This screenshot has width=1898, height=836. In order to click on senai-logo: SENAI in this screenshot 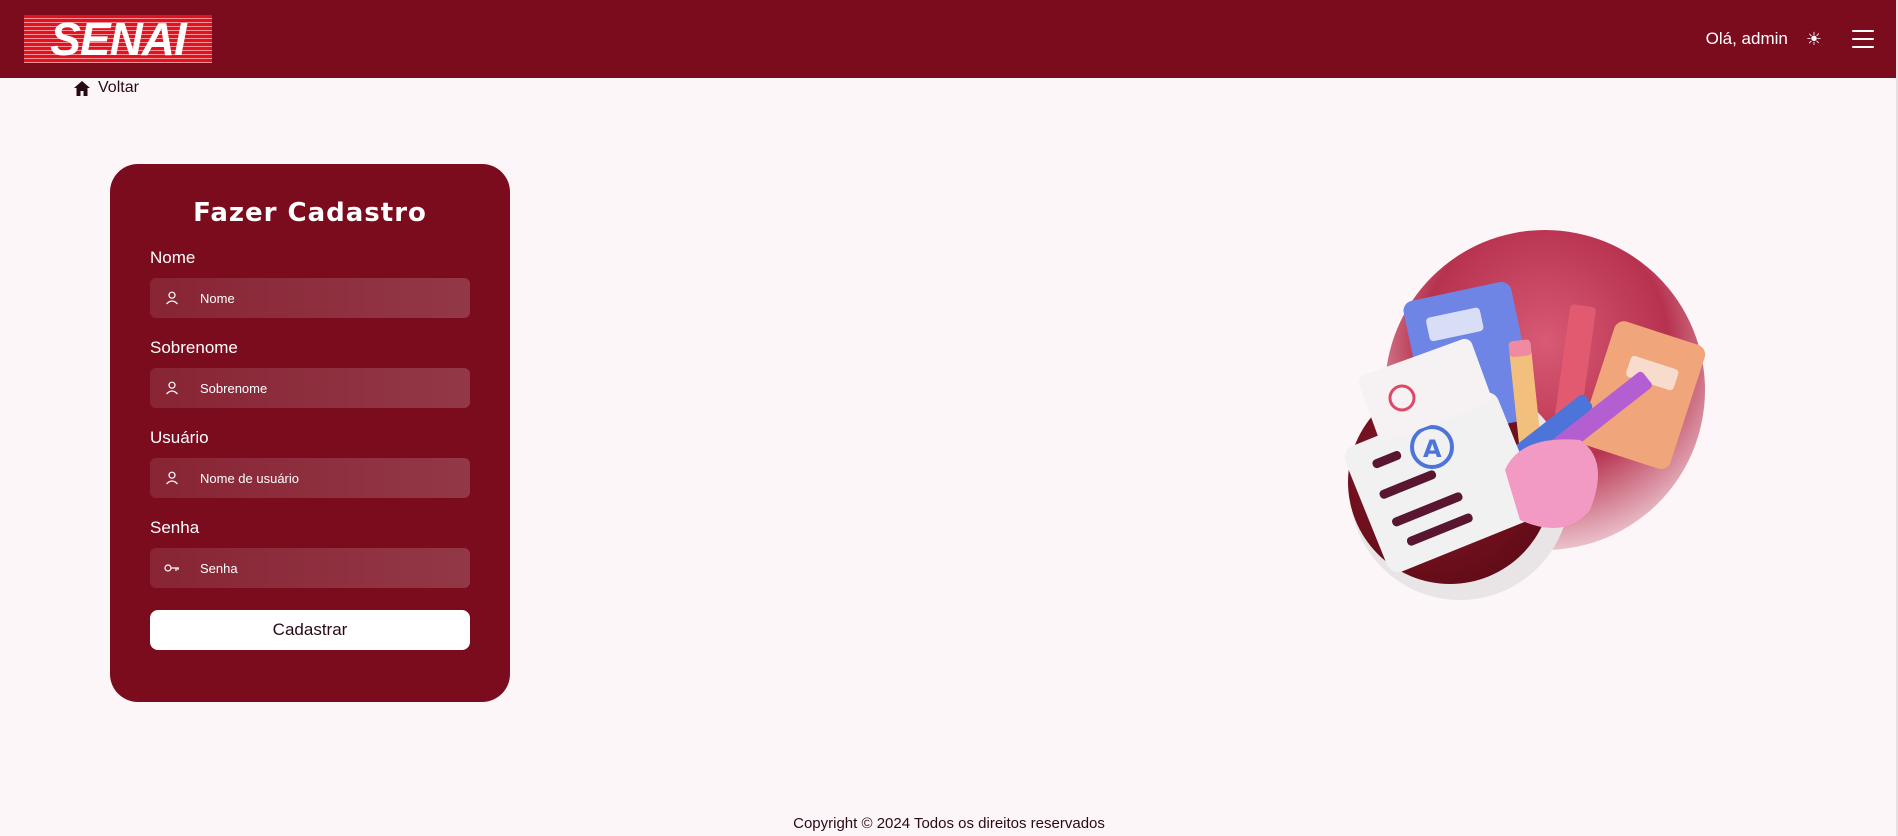, I will do `click(118, 39)`.